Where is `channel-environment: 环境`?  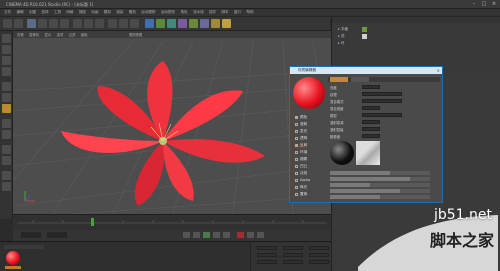
channel-environment: 环境 is located at coordinates (301, 153).